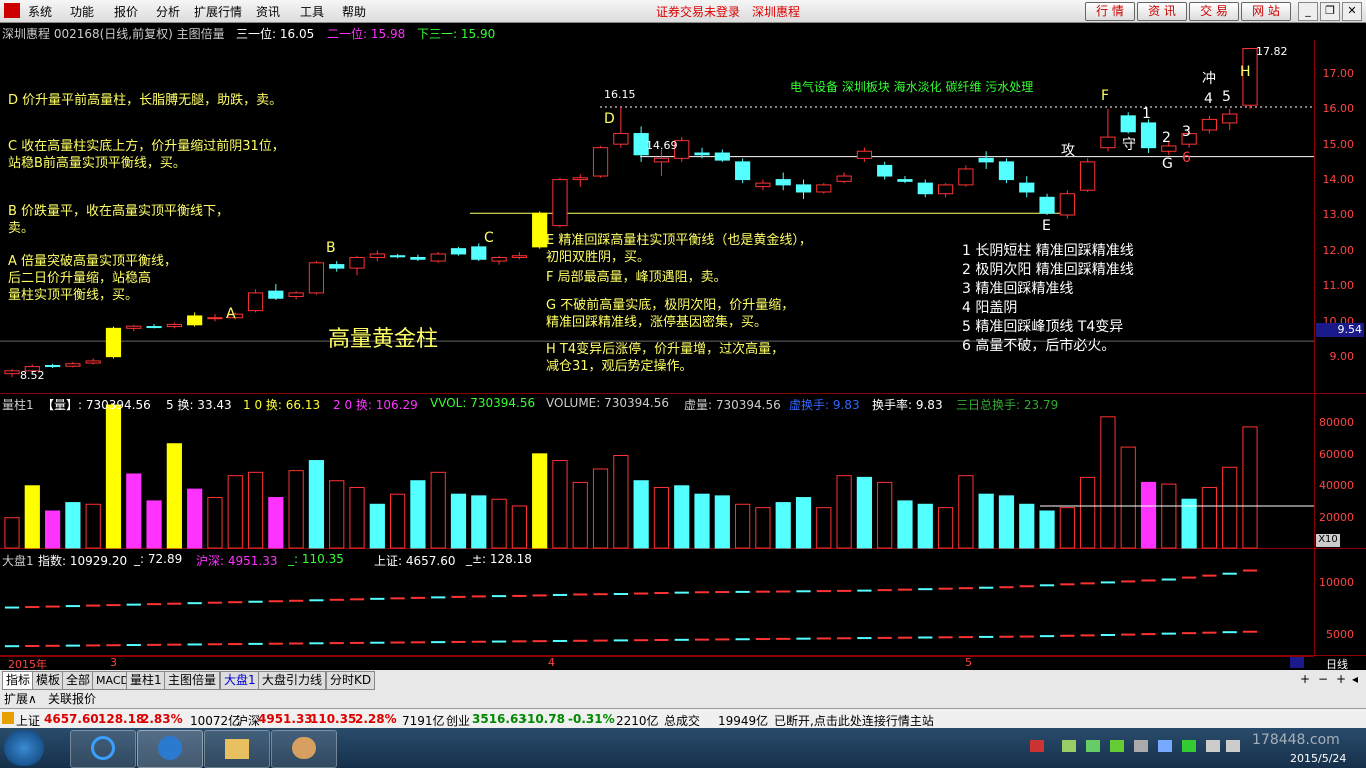  Describe the element at coordinates (351, 680) in the screenshot. I see `tab-intraday-kd: 分时KD` at that location.